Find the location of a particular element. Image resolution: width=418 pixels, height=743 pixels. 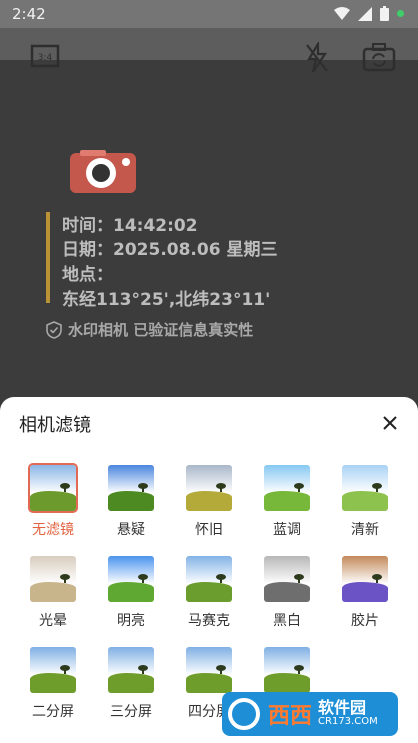

watermark-coordinates: 东经113°25',北纬23°11' is located at coordinates (166, 300).